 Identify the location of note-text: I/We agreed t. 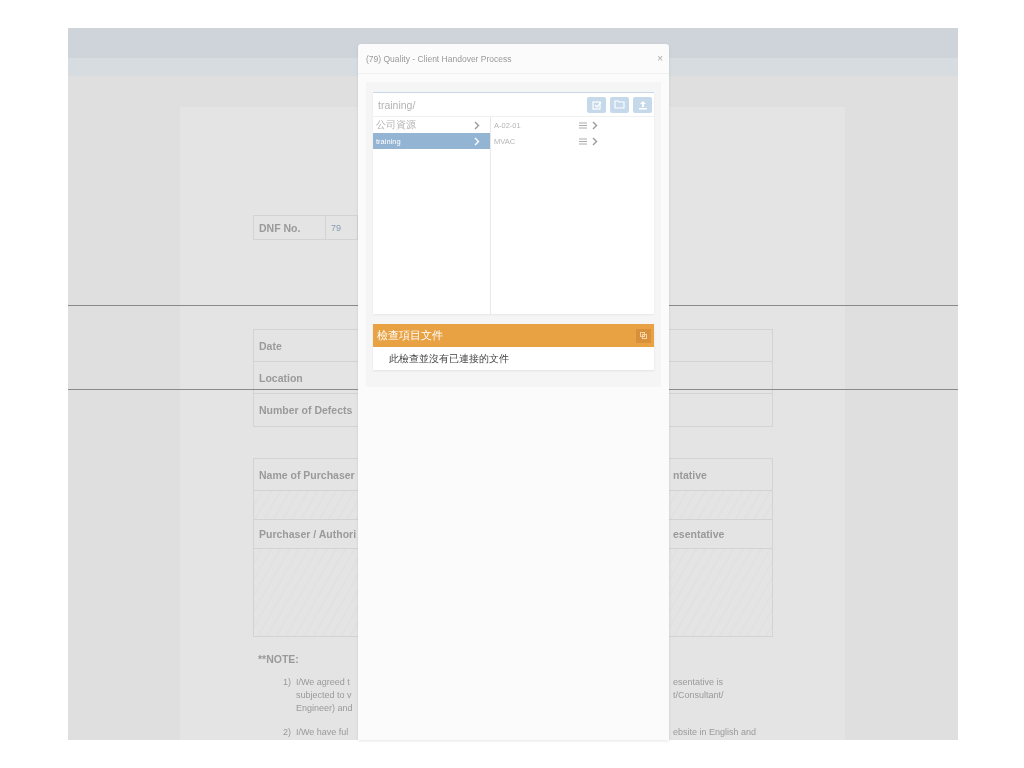
(323, 682).